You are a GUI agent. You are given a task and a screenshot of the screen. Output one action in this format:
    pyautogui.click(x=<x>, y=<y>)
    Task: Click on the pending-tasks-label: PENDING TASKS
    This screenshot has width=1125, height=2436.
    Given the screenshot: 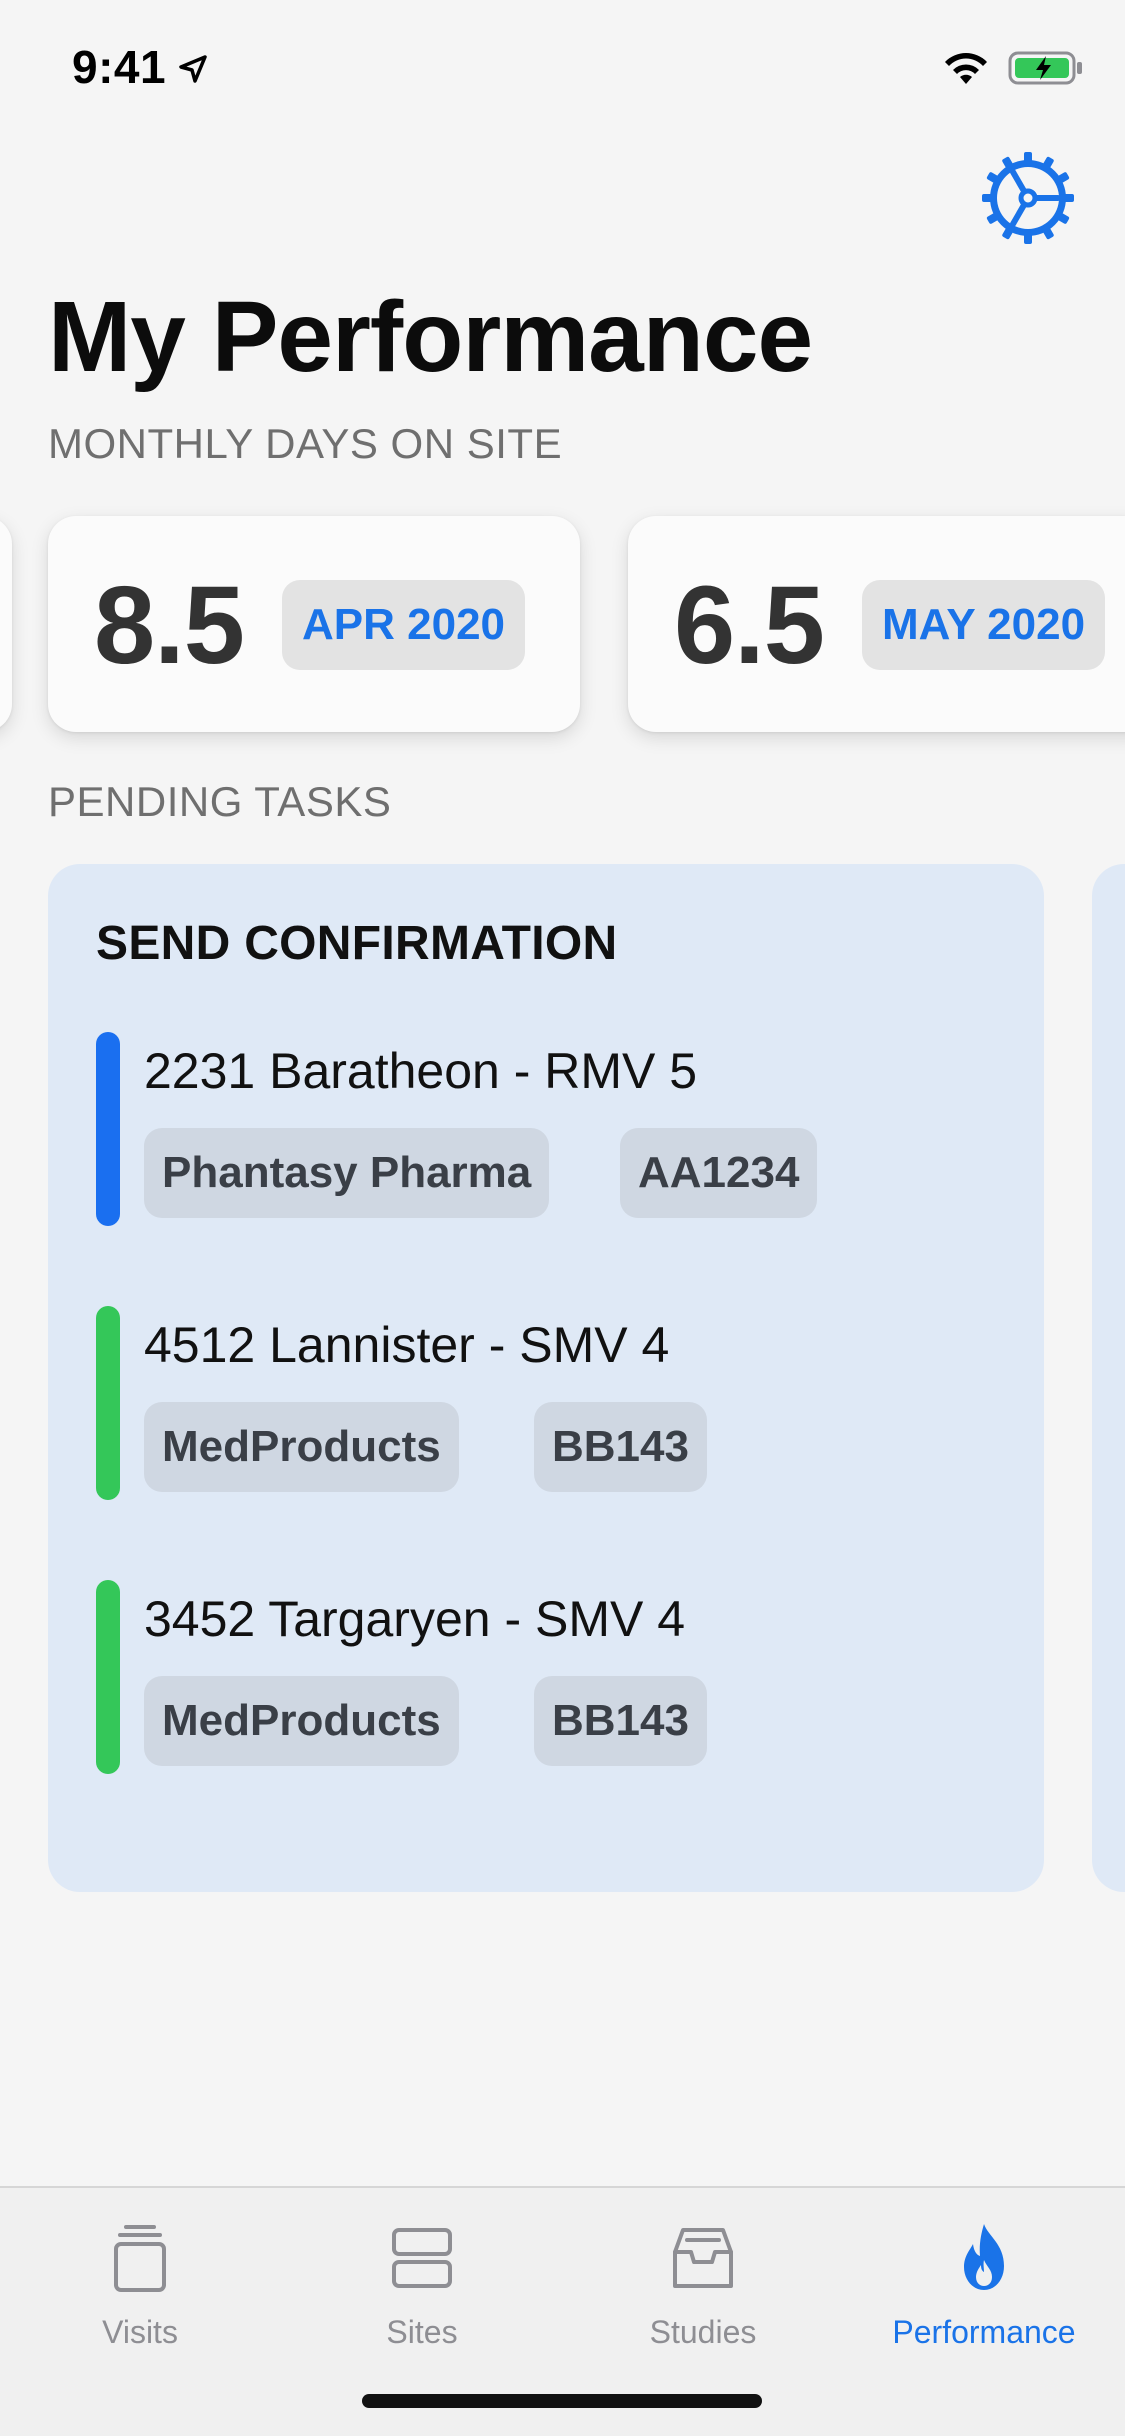 What is the action you would take?
    pyautogui.click(x=220, y=801)
    